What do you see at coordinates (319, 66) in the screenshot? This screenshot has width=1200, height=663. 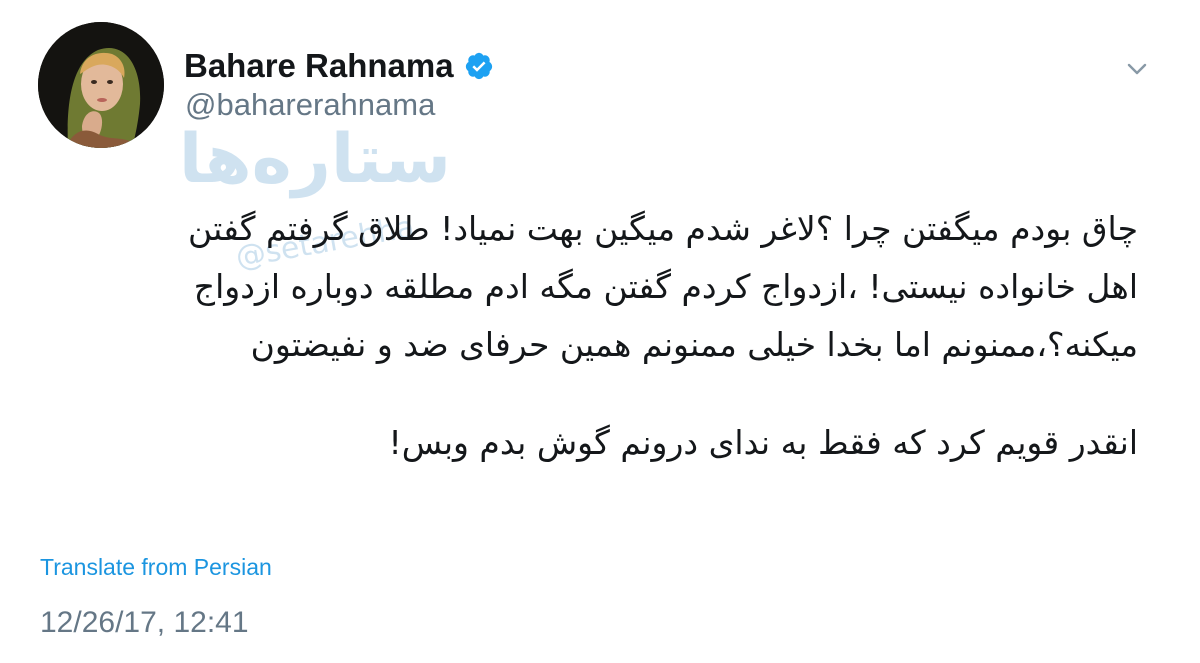 I see `display-name: Bahare Rahnama` at bounding box center [319, 66].